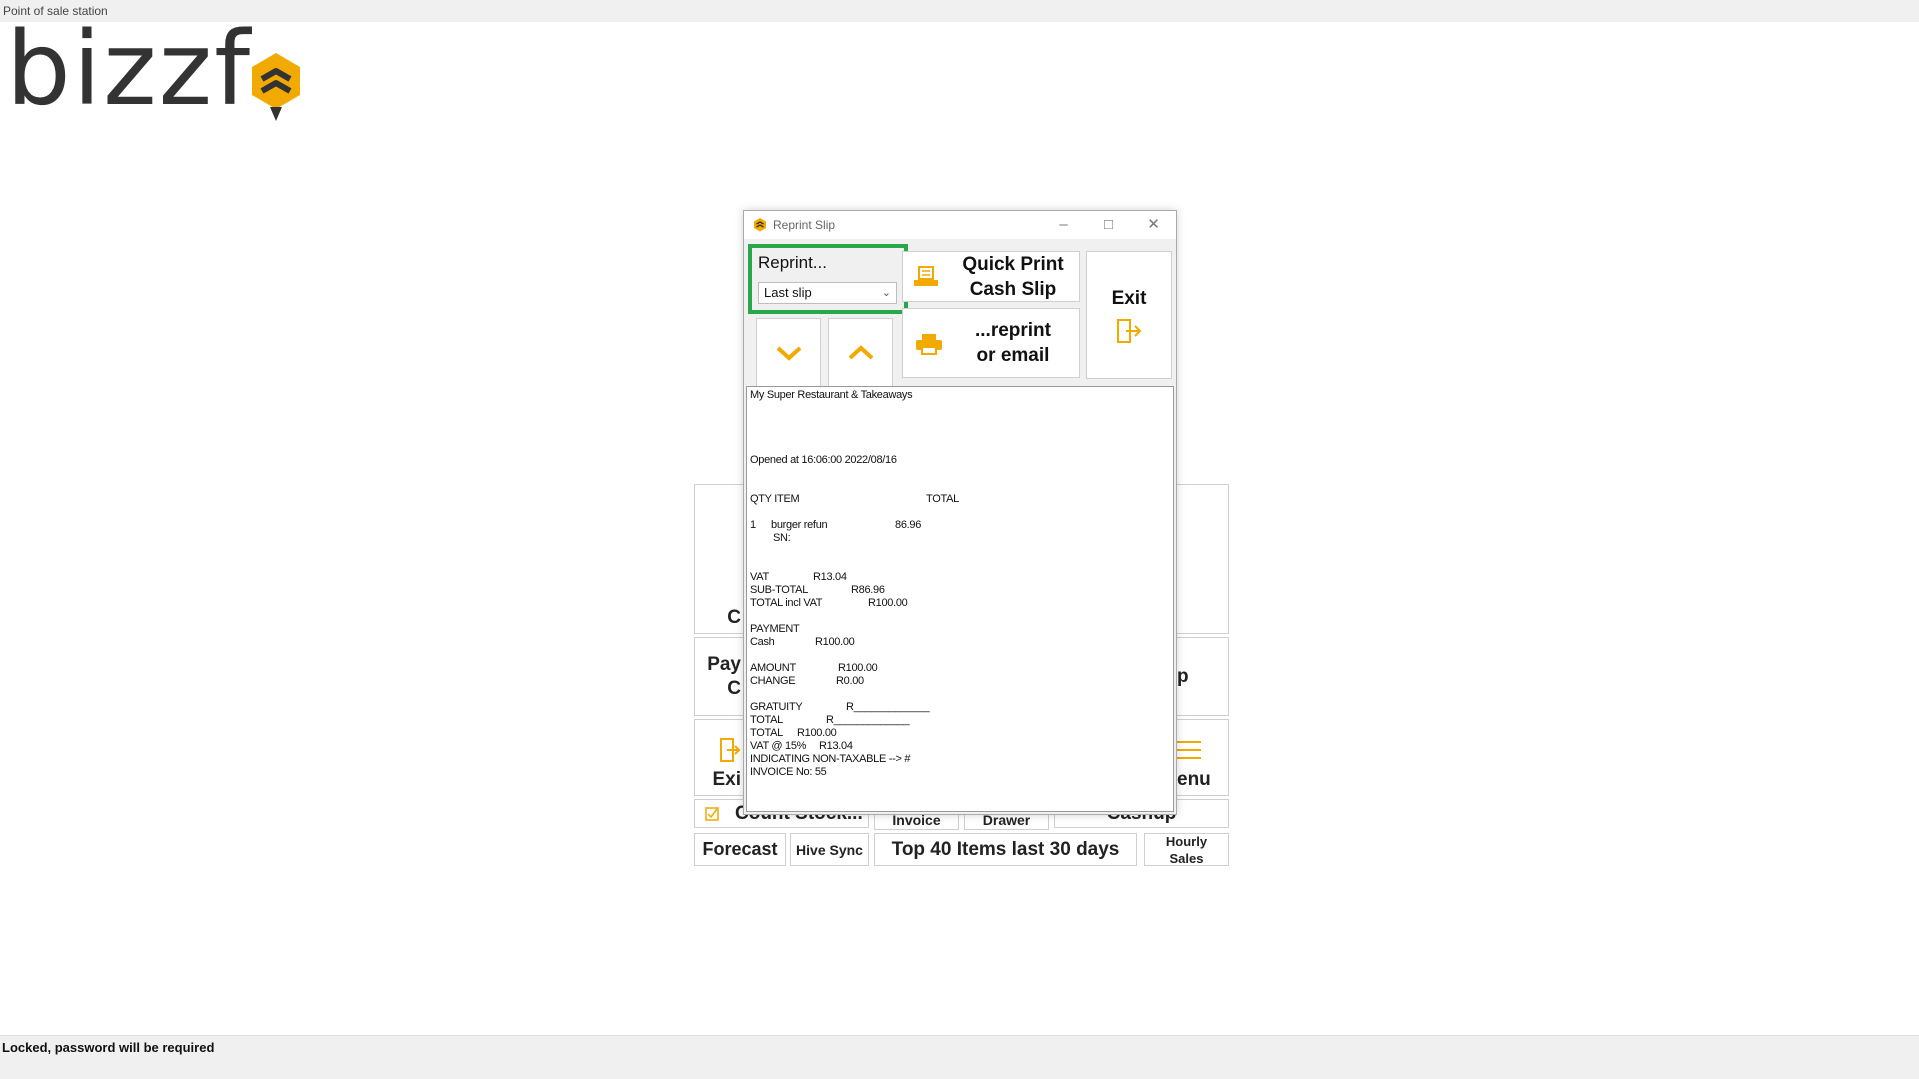 The width and height of the screenshot is (1919, 1079). I want to click on menu-button-c: C, so click(719, 559).